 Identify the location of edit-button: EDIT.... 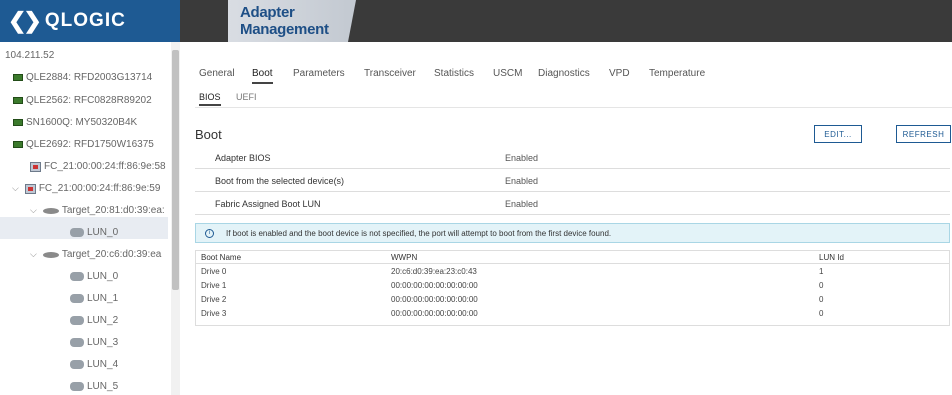
(838, 134).